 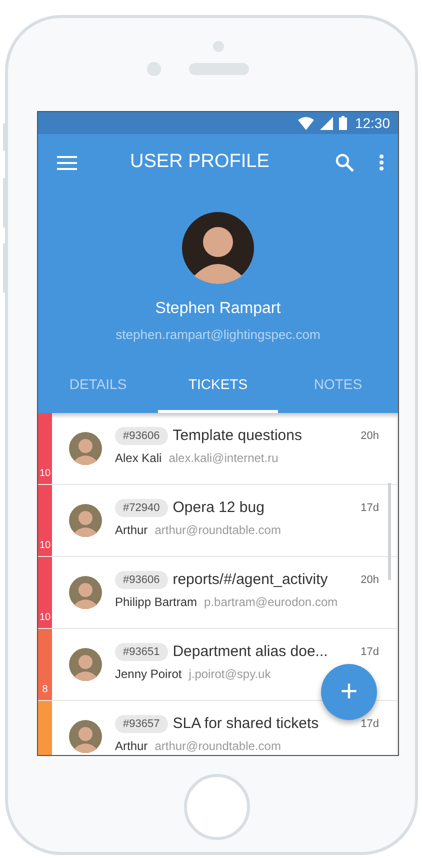 I want to click on ticket-subject: Template questions, so click(x=237, y=436).